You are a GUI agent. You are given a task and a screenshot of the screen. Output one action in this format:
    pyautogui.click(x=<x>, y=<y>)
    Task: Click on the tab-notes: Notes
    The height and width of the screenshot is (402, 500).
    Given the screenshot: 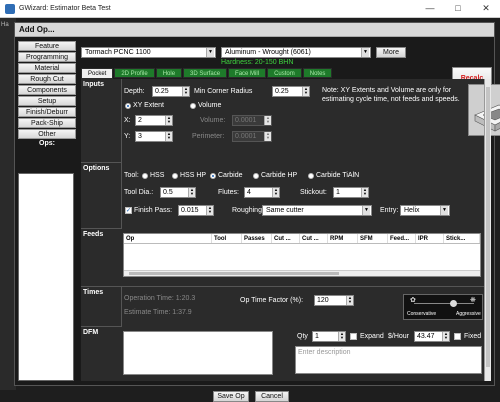 What is the action you would take?
    pyautogui.click(x=317, y=73)
    